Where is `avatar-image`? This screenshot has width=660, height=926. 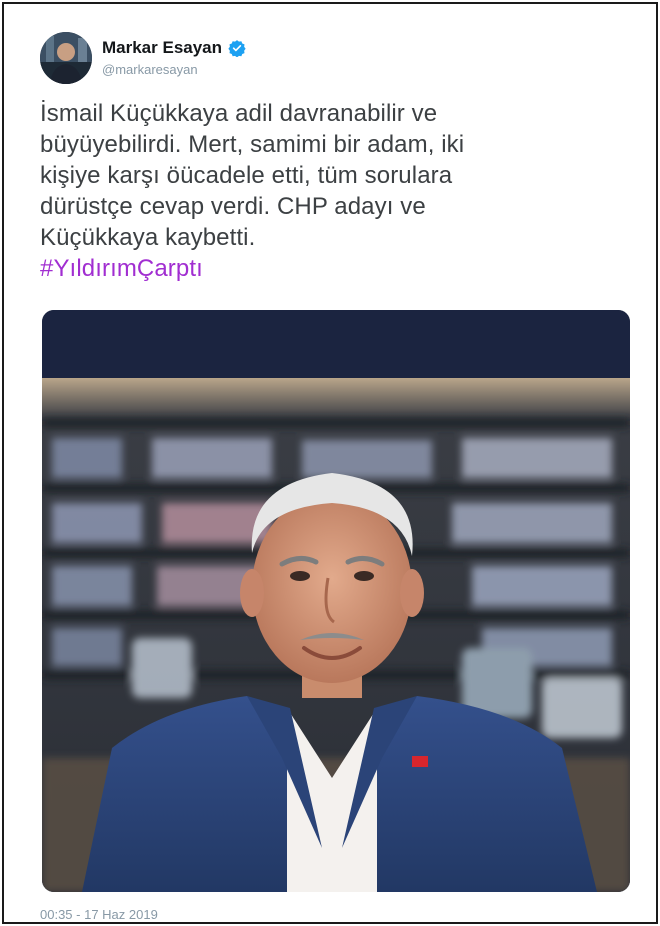
avatar-image is located at coordinates (66, 58).